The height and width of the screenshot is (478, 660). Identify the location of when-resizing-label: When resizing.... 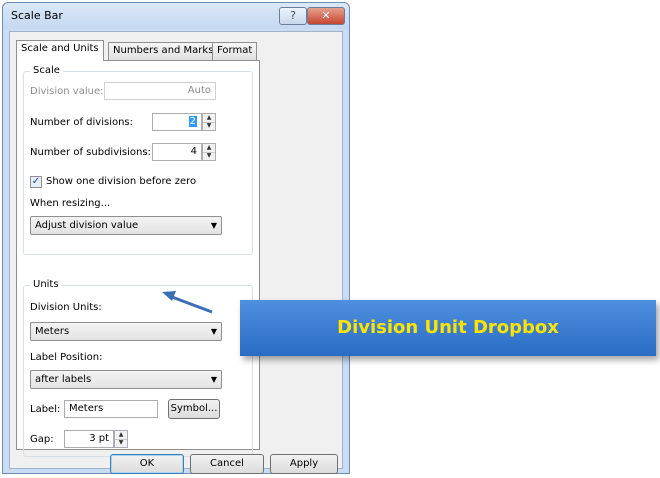
(70, 203).